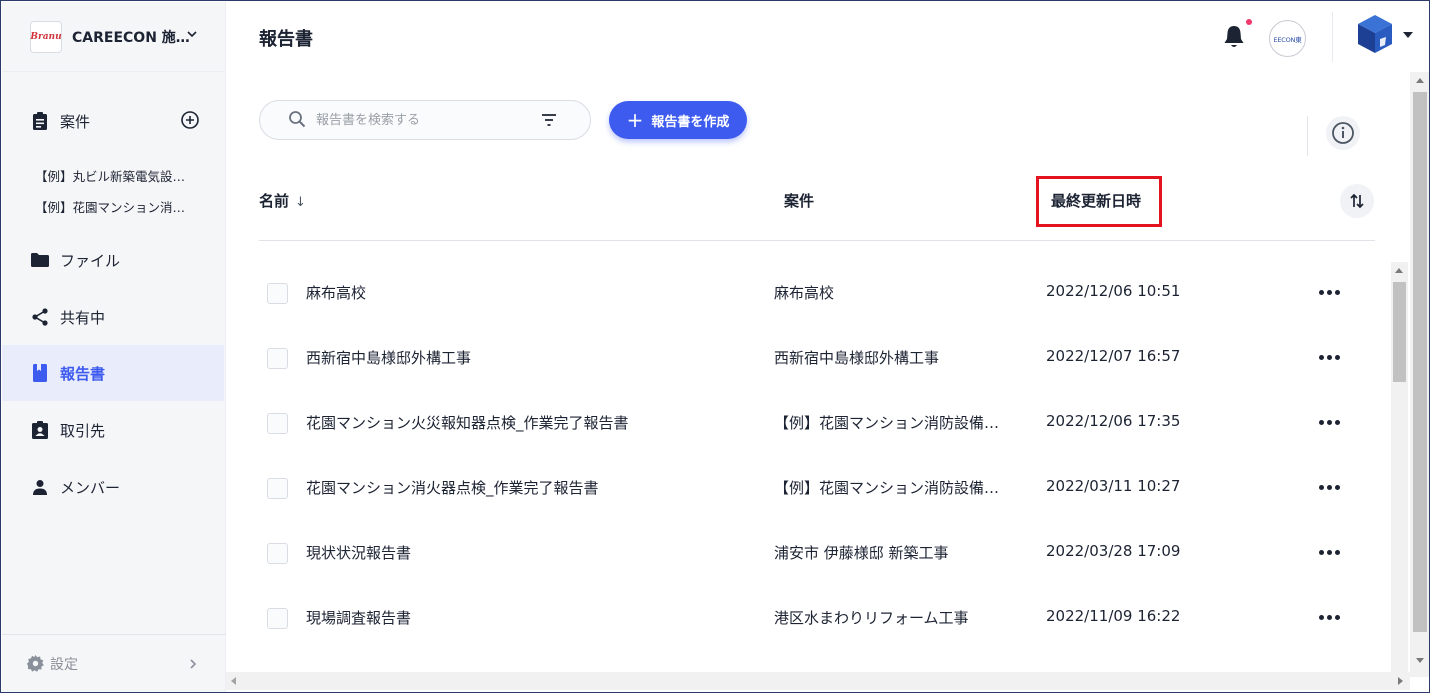  Describe the element at coordinates (799, 200) in the screenshot. I see `column-header-project: 案件` at that location.